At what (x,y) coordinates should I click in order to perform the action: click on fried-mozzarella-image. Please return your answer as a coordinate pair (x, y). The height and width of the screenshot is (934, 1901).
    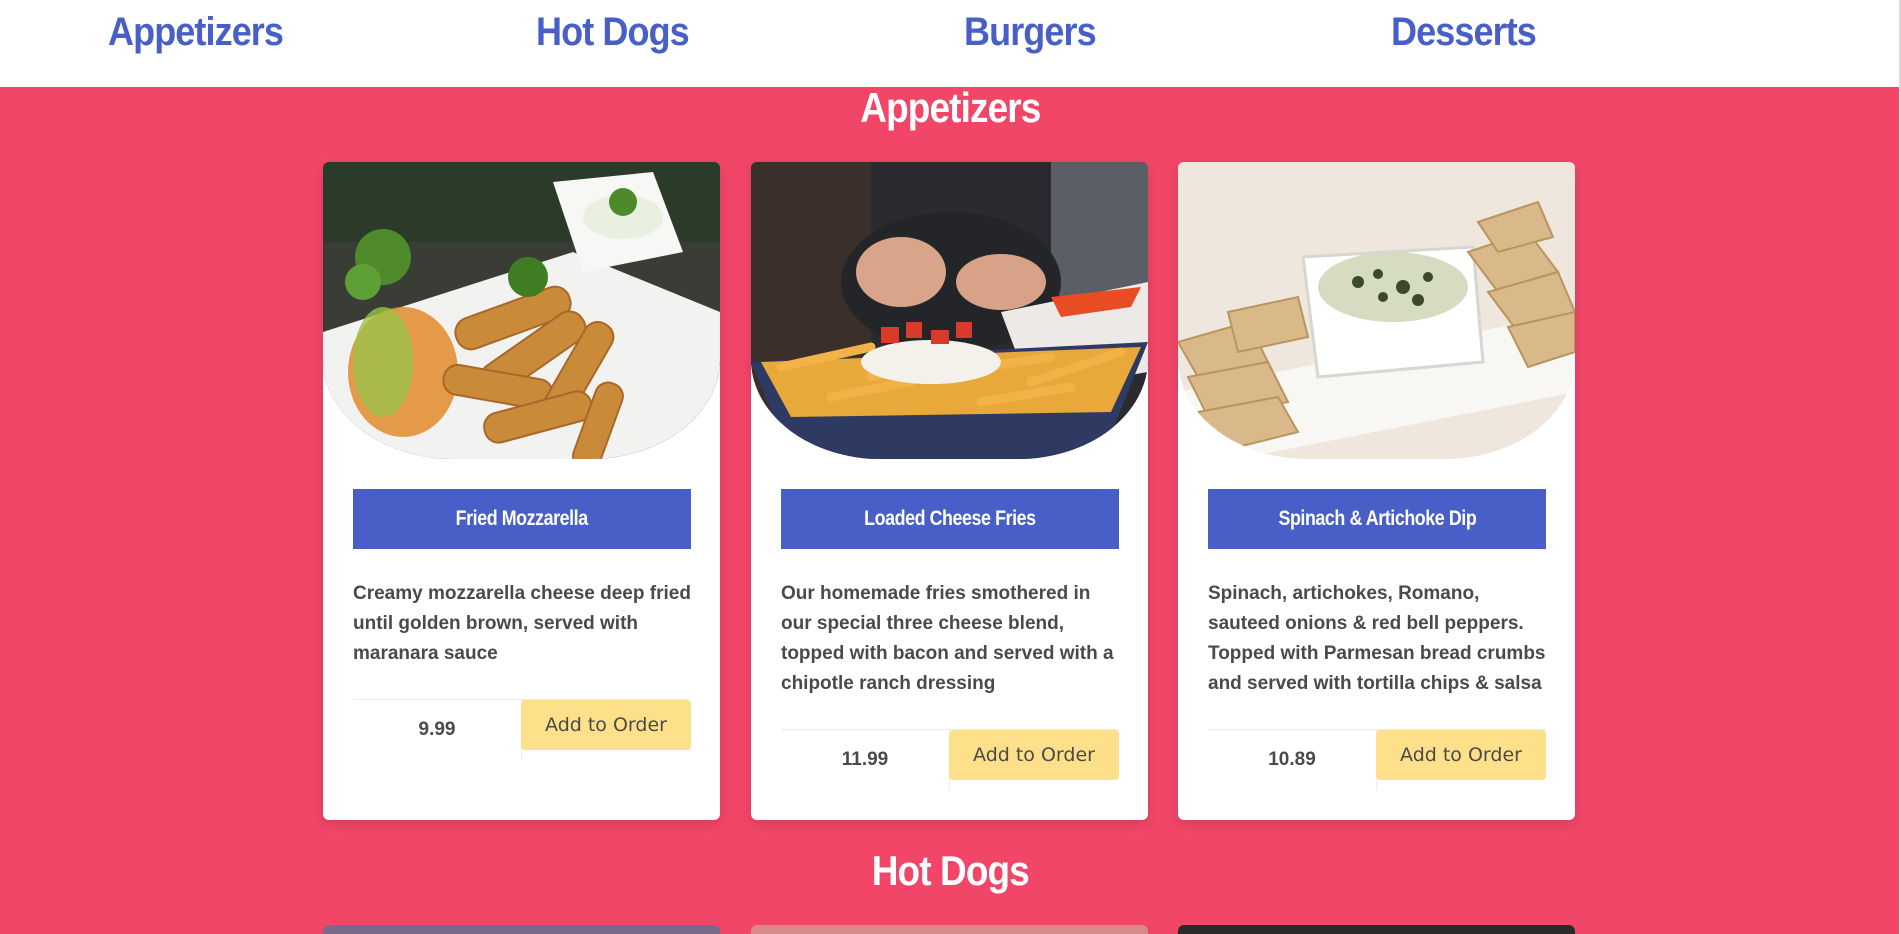
    Looking at the image, I should click on (521, 310).